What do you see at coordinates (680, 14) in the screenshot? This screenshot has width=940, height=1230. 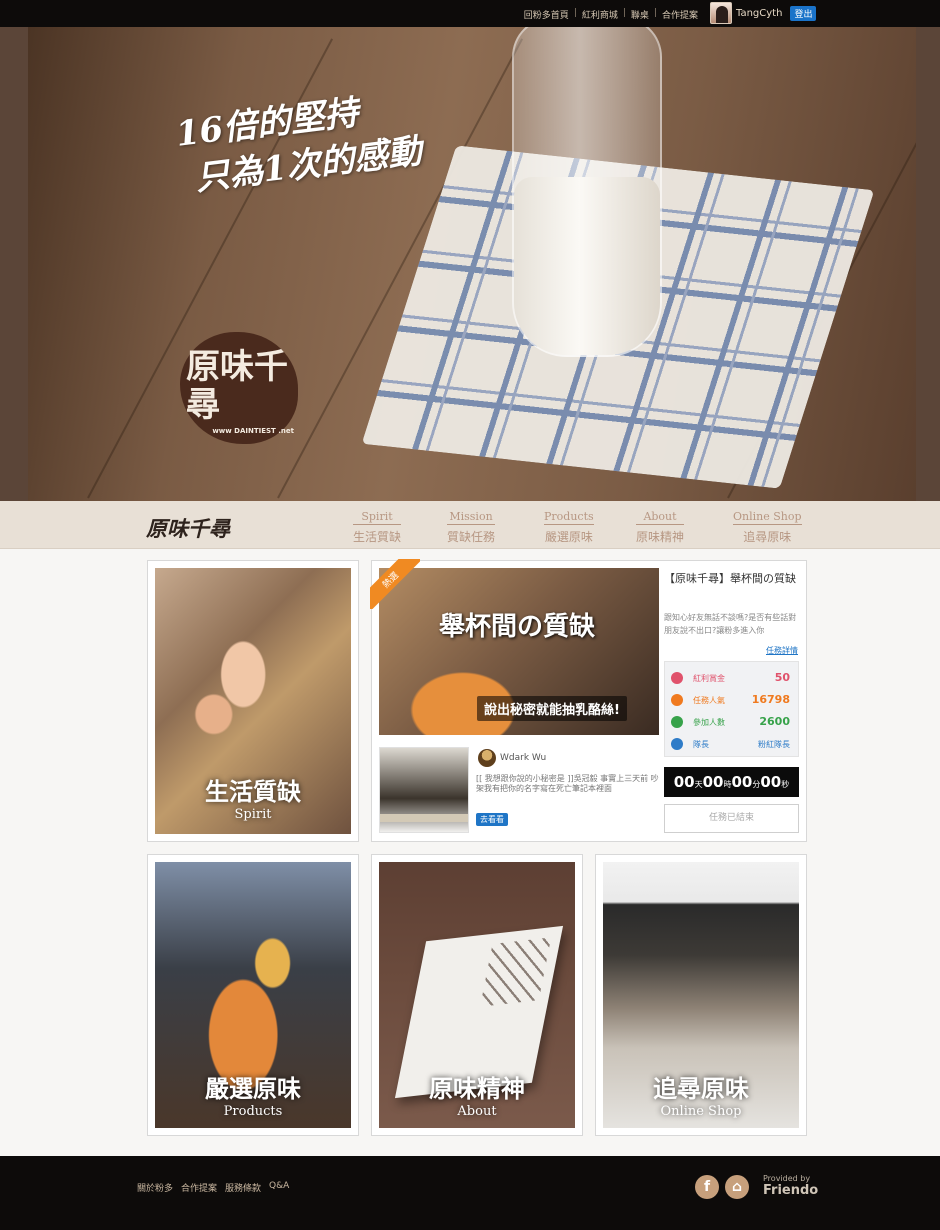 I see `top-link-cooperation: 合作提案` at bounding box center [680, 14].